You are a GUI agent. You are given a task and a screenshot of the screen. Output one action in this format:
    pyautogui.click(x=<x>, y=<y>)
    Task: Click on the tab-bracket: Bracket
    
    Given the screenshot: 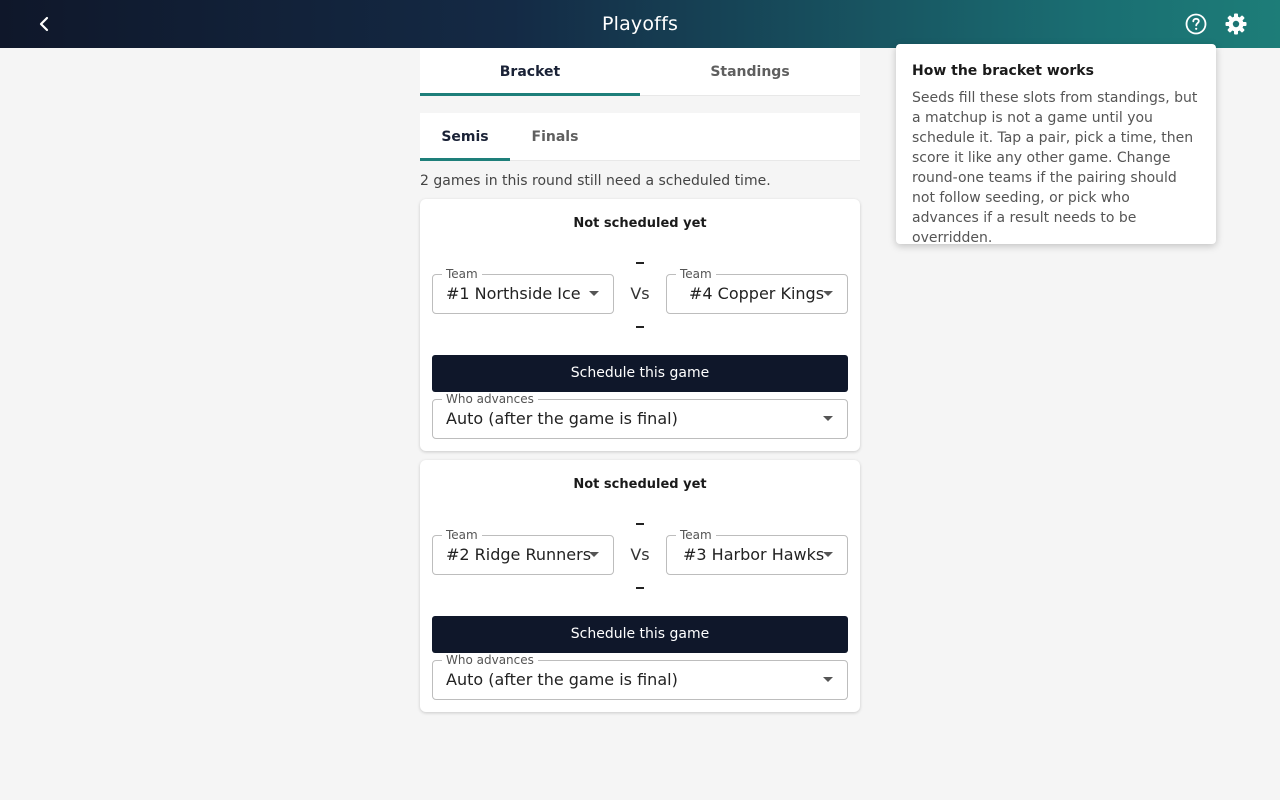 What is the action you would take?
    pyautogui.click(x=530, y=72)
    